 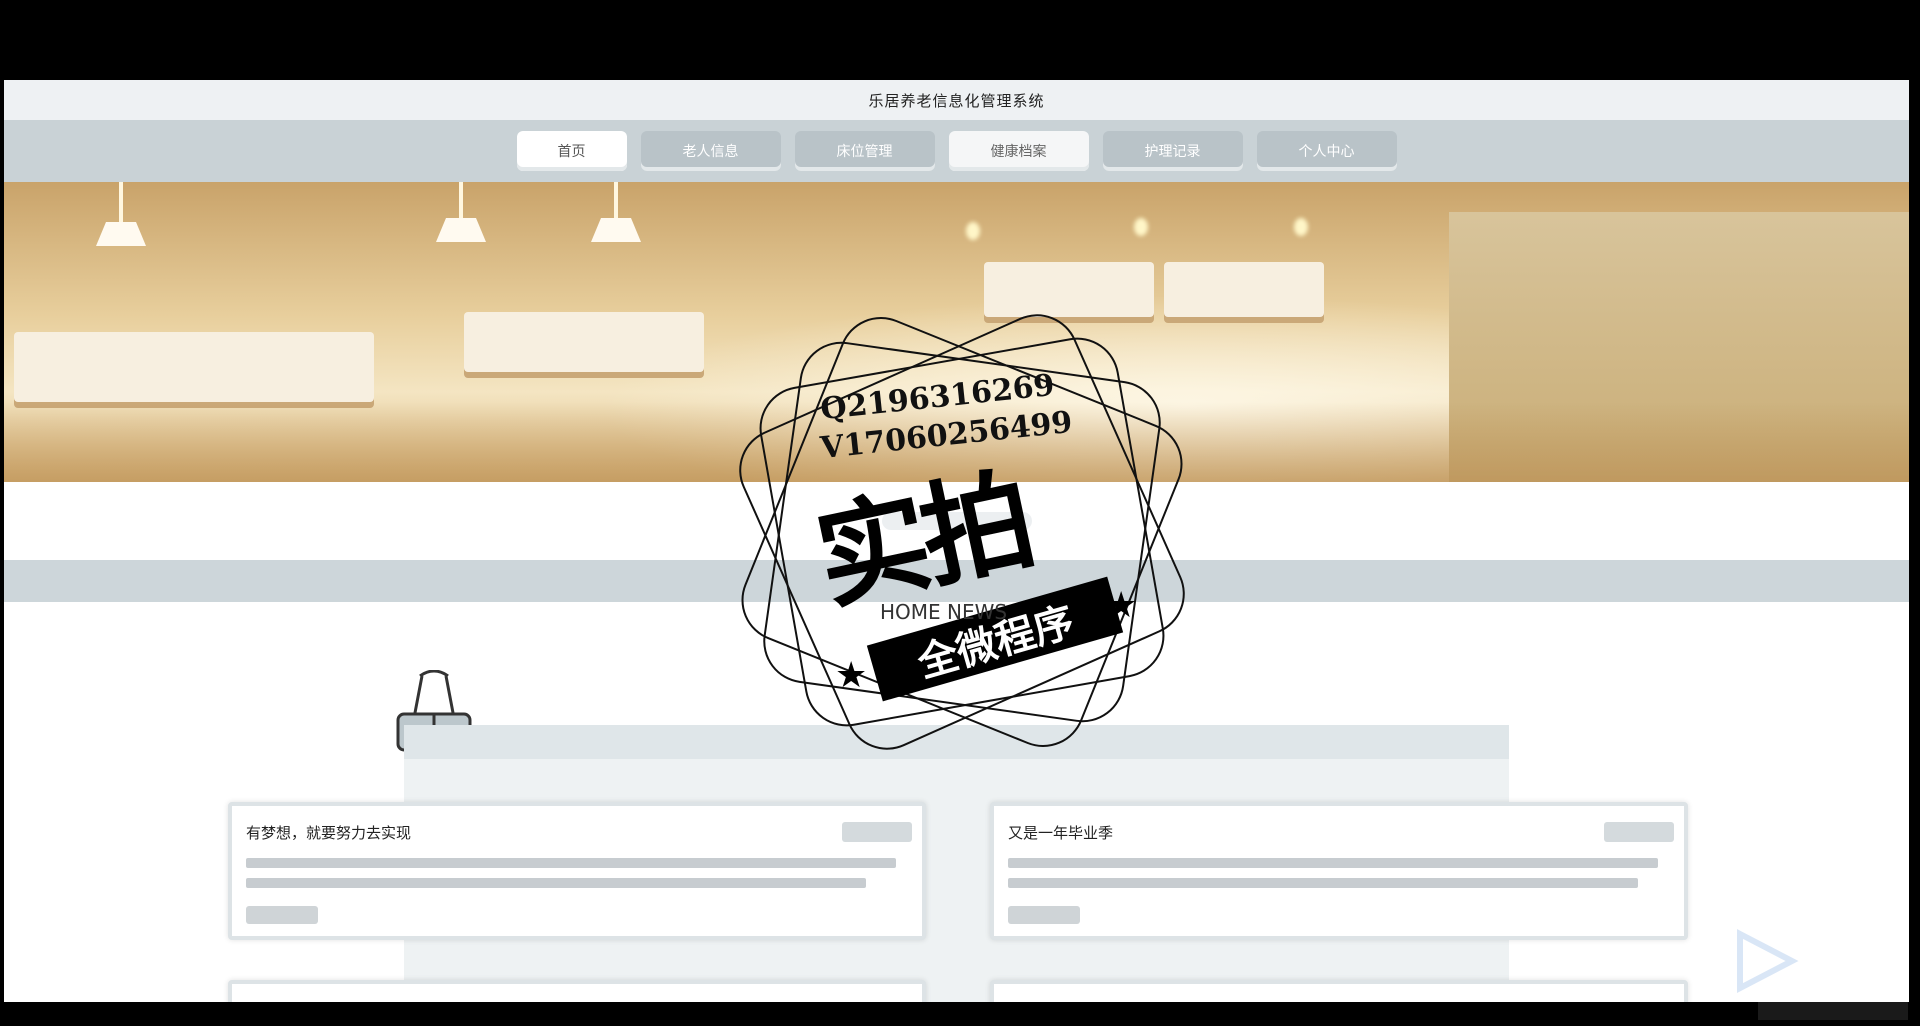 What do you see at coordinates (1768, 961) in the screenshot?
I see `video-player-logo-icon` at bounding box center [1768, 961].